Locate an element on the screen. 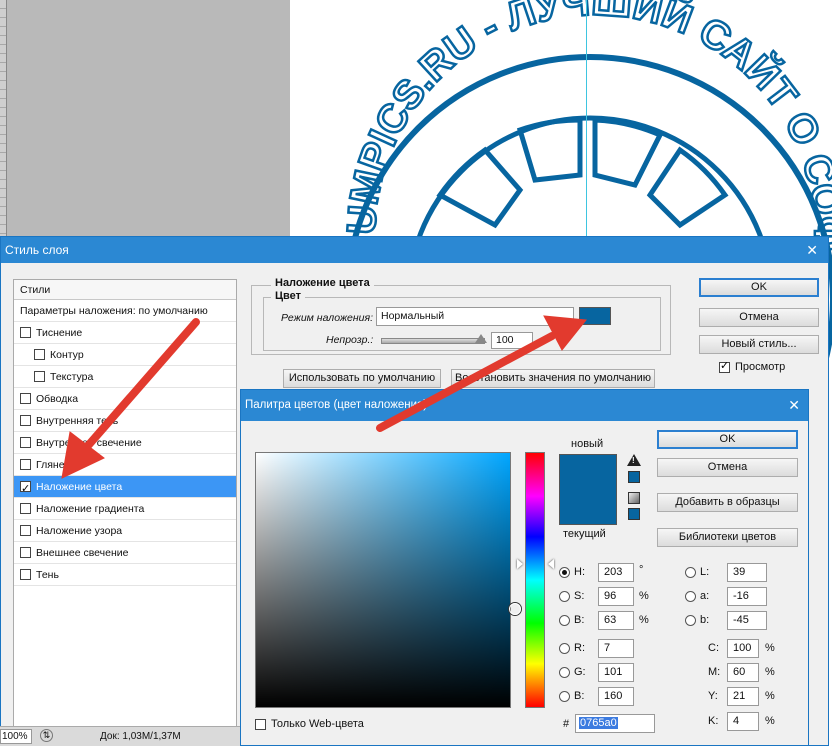 The height and width of the screenshot is (746, 832). new-color-label: новый is located at coordinates (587, 444).